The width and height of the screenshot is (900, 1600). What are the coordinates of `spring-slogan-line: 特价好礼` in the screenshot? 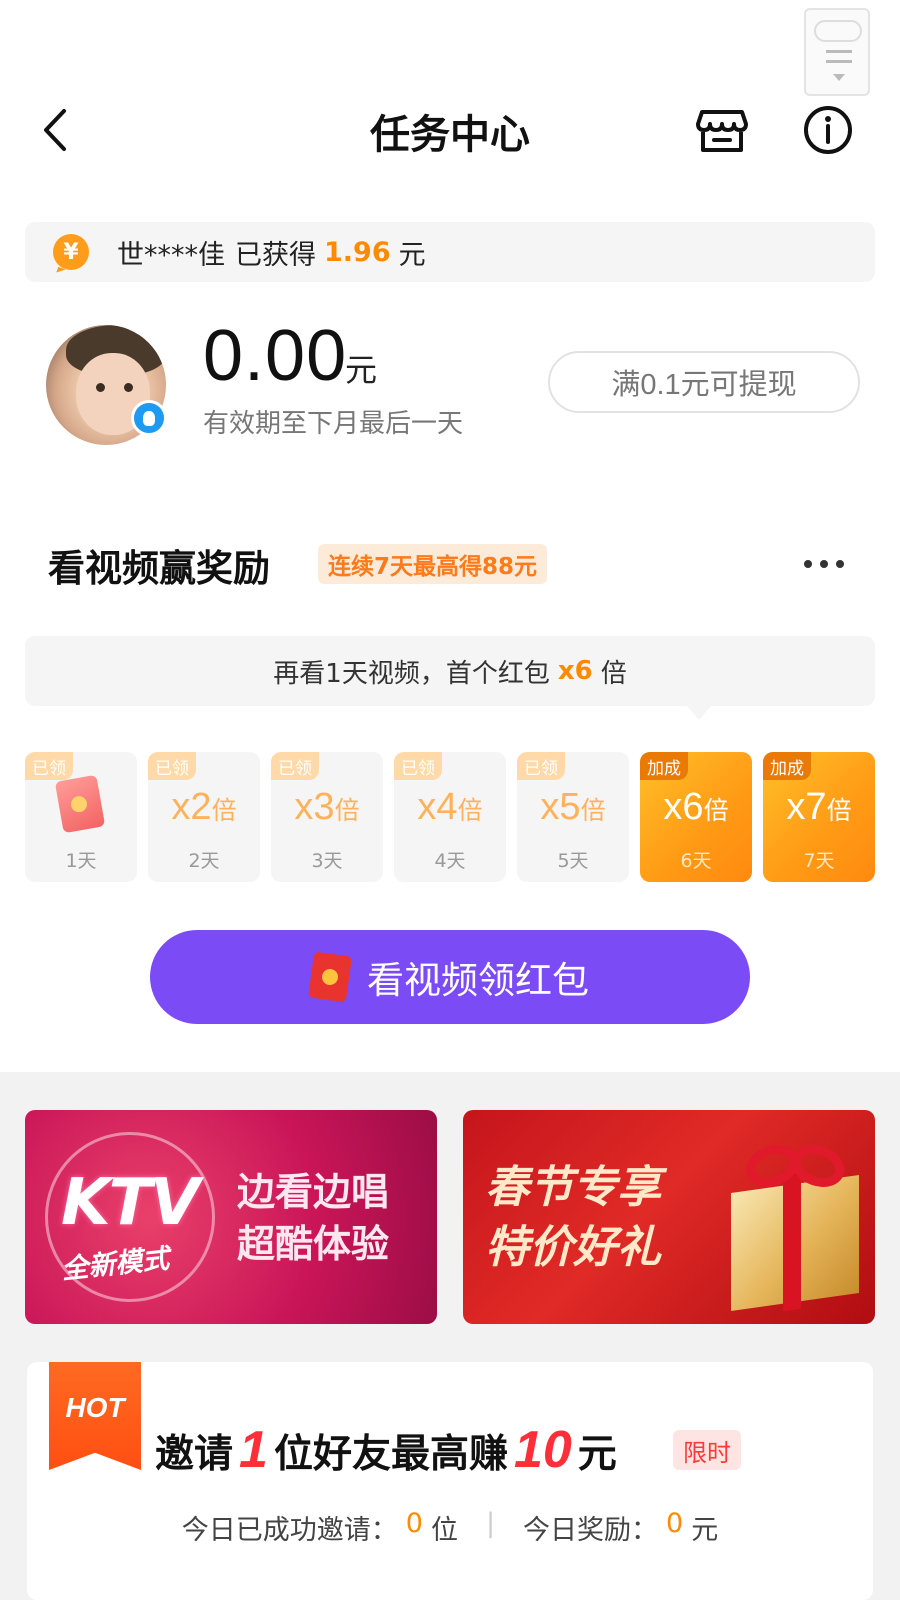 It's located at (573, 1247).